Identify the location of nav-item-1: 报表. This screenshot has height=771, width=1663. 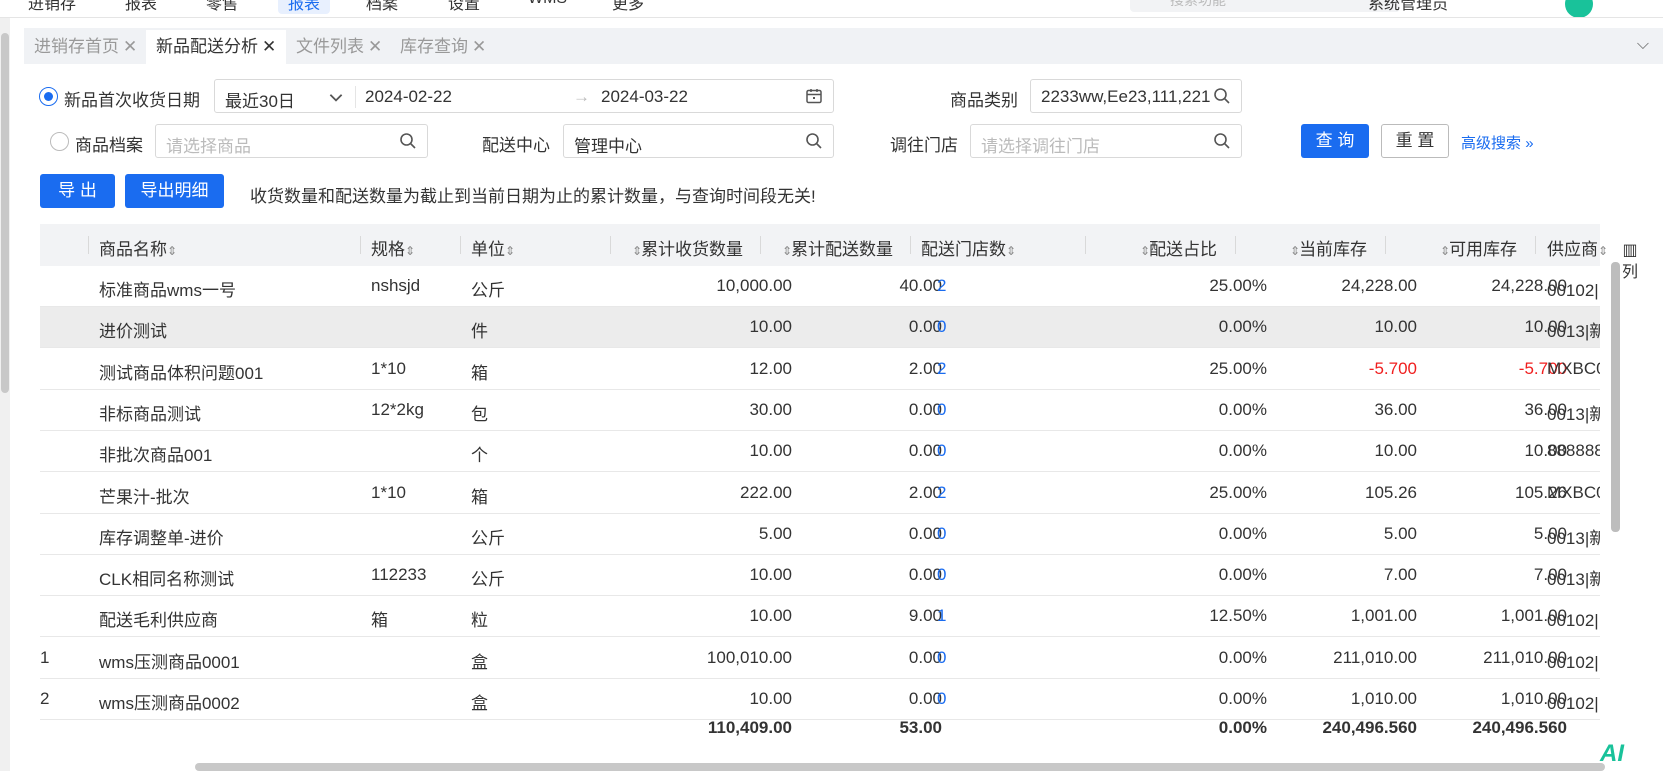
(141, 7).